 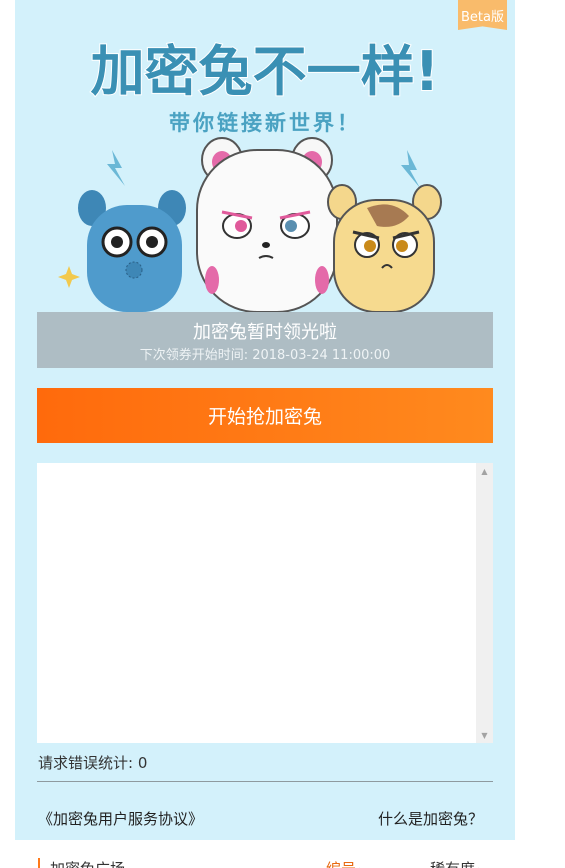 I want to click on sort-by-number: 编号▲, so click(x=345, y=863).